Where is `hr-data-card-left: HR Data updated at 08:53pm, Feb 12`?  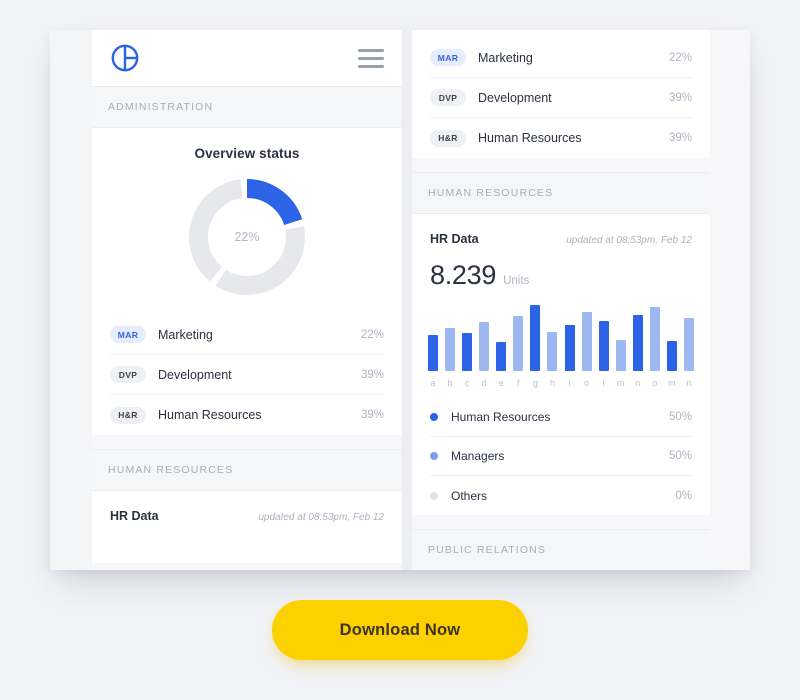
hr-data-card-left: HR Data updated at 08:53pm, Feb 12 is located at coordinates (247, 527).